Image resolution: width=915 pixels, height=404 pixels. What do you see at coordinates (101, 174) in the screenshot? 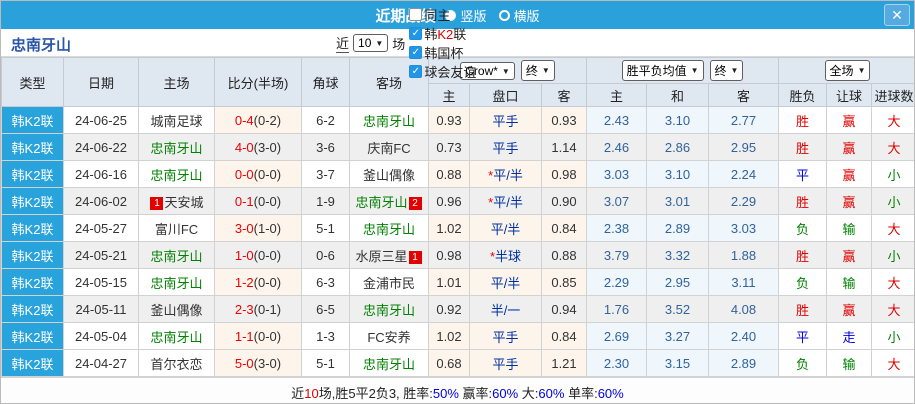
I see `date-cell: 24-06-16` at bounding box center [101, 174].